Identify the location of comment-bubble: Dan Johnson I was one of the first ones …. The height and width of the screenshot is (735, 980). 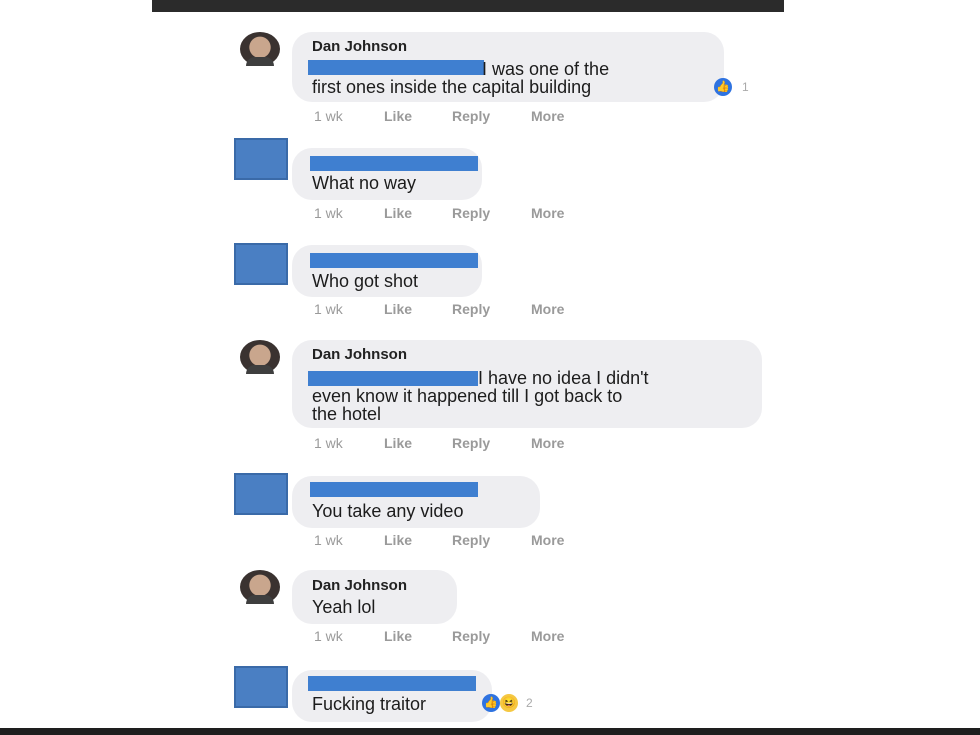
(508, 67).